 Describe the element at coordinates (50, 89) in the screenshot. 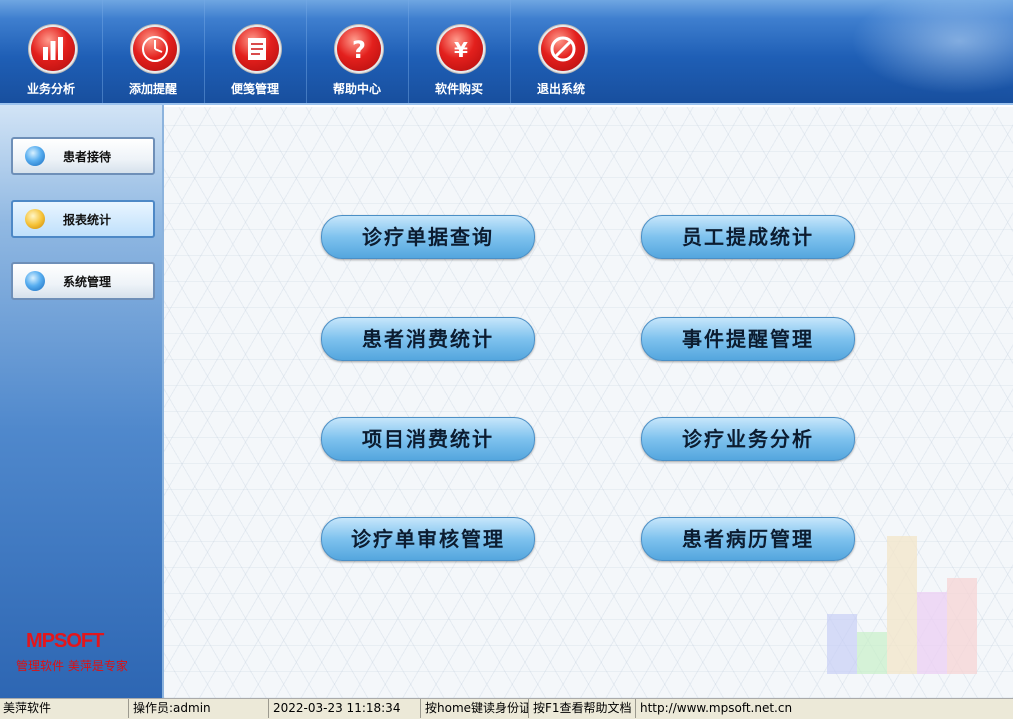

I see `business-analysis-label: 业务分析` at that location.